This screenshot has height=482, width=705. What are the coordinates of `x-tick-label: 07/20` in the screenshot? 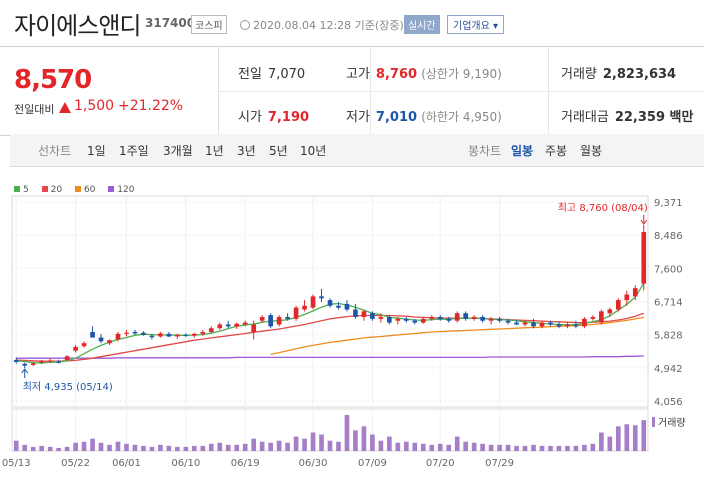 It's located at (440, 463).